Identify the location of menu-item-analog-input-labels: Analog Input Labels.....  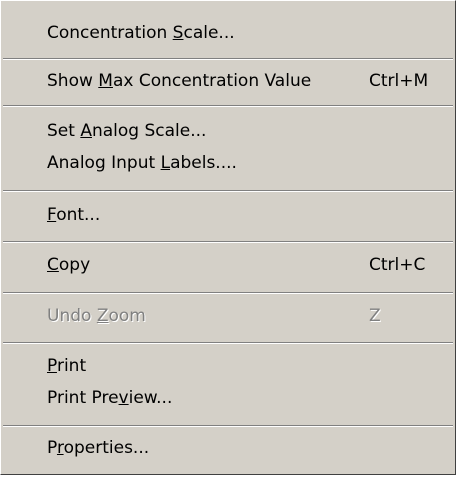
(228, 163).